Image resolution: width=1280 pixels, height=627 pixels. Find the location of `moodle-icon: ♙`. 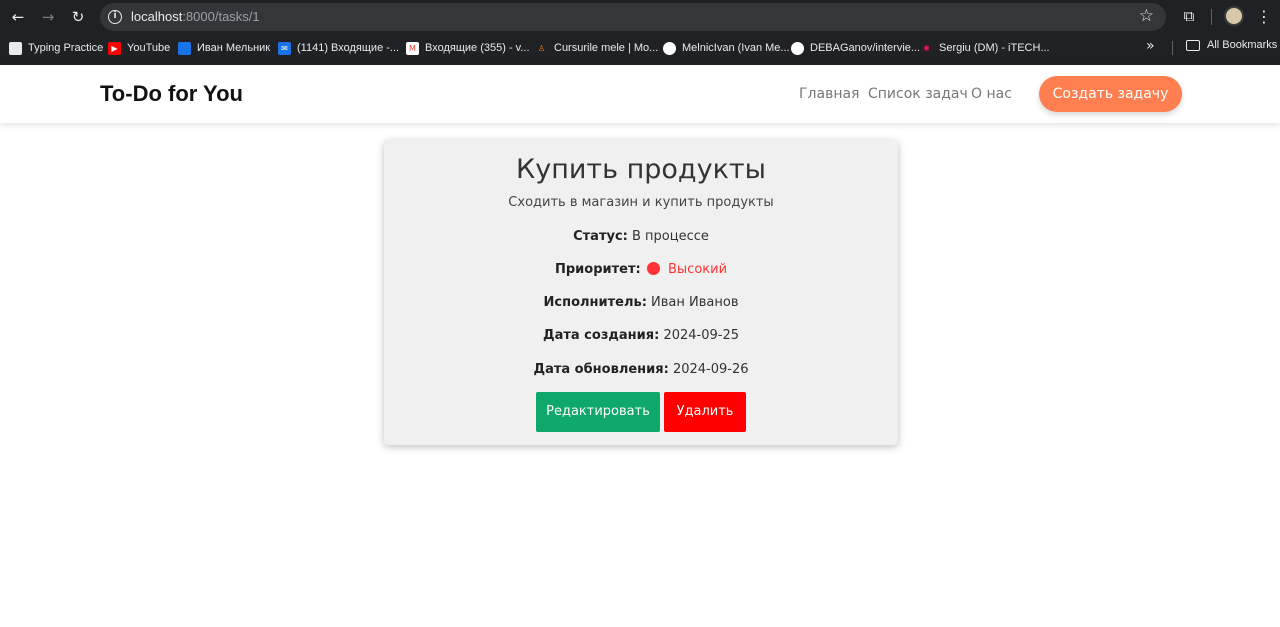

moodle-icon: ♙ is located at coordinates (541, 48).